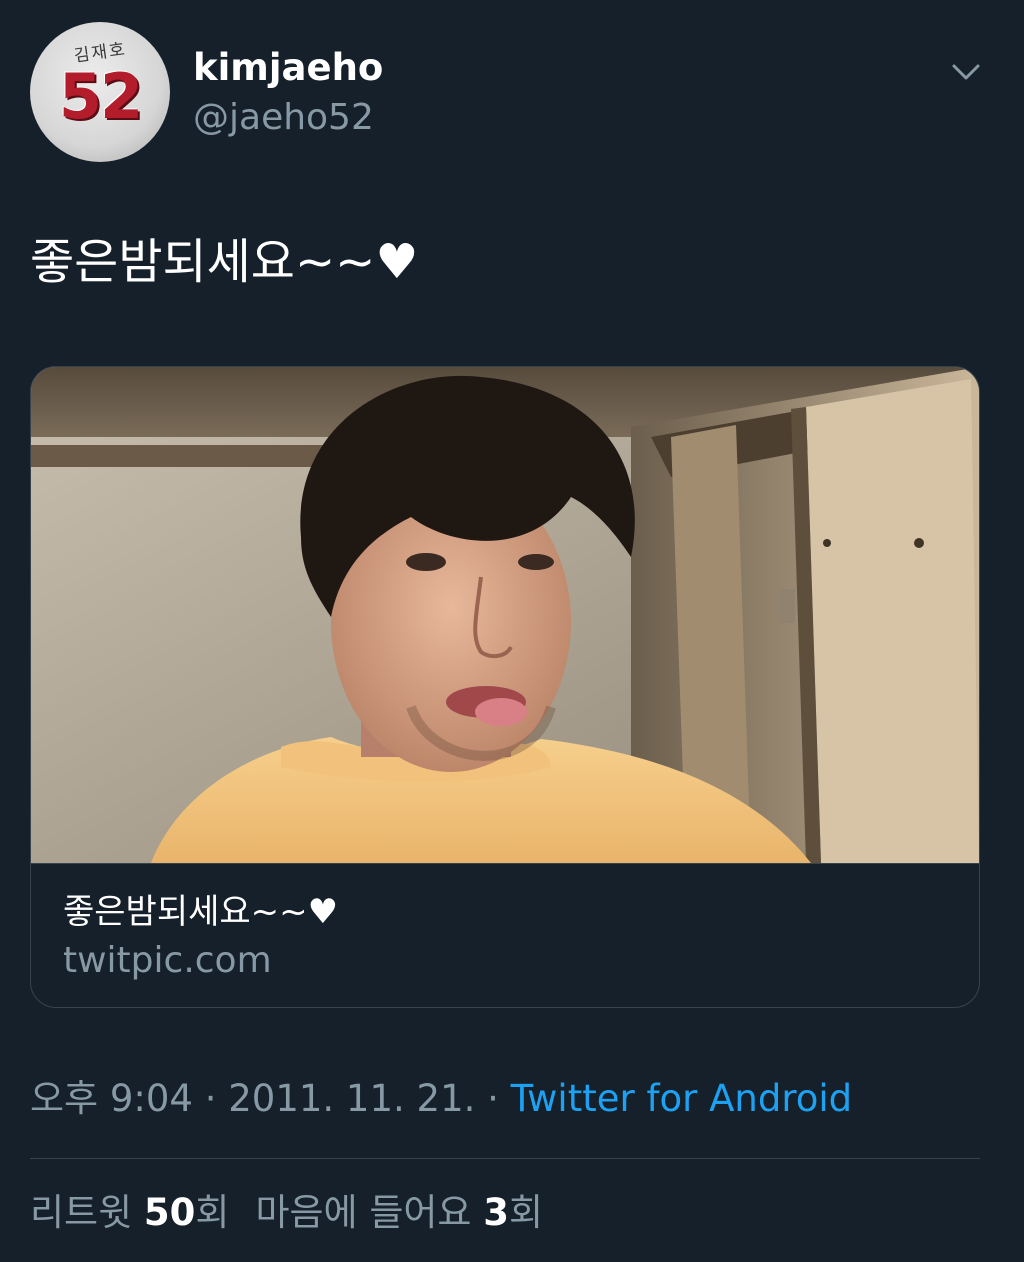 This screenshot has height=1262, width=1024. I want to click on tweet-source-link: Twitter for Android, so click(681, 1098).